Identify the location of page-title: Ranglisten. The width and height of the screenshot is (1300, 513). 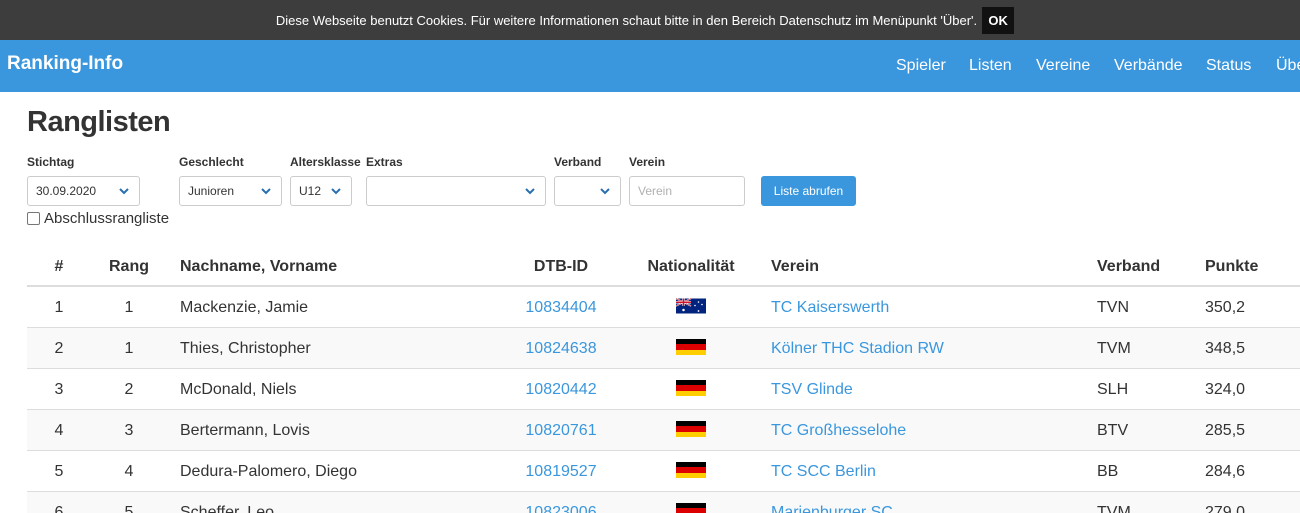
(99, 122).